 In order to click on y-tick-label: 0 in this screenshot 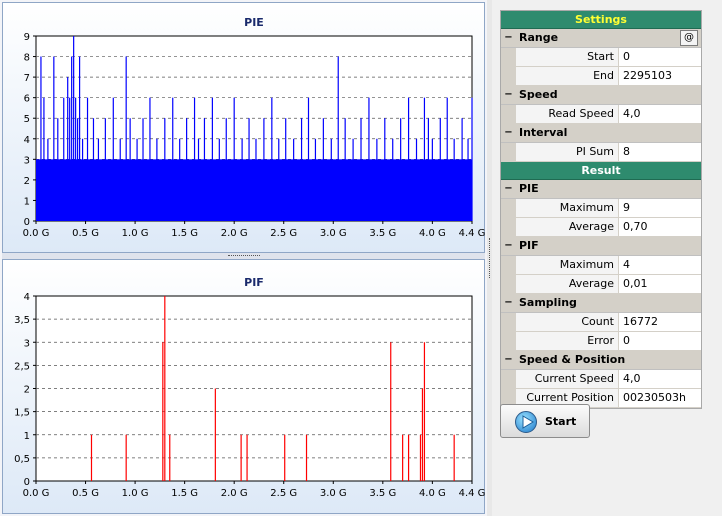, I will do `click(27, 222)`.